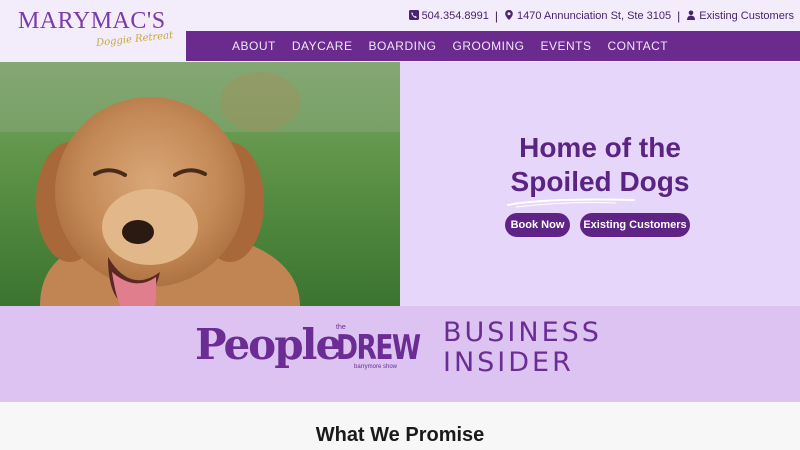 The width and height of the screenshot is (800, 450). I want to click on nav-about: ABOUT, so click(254, 46).